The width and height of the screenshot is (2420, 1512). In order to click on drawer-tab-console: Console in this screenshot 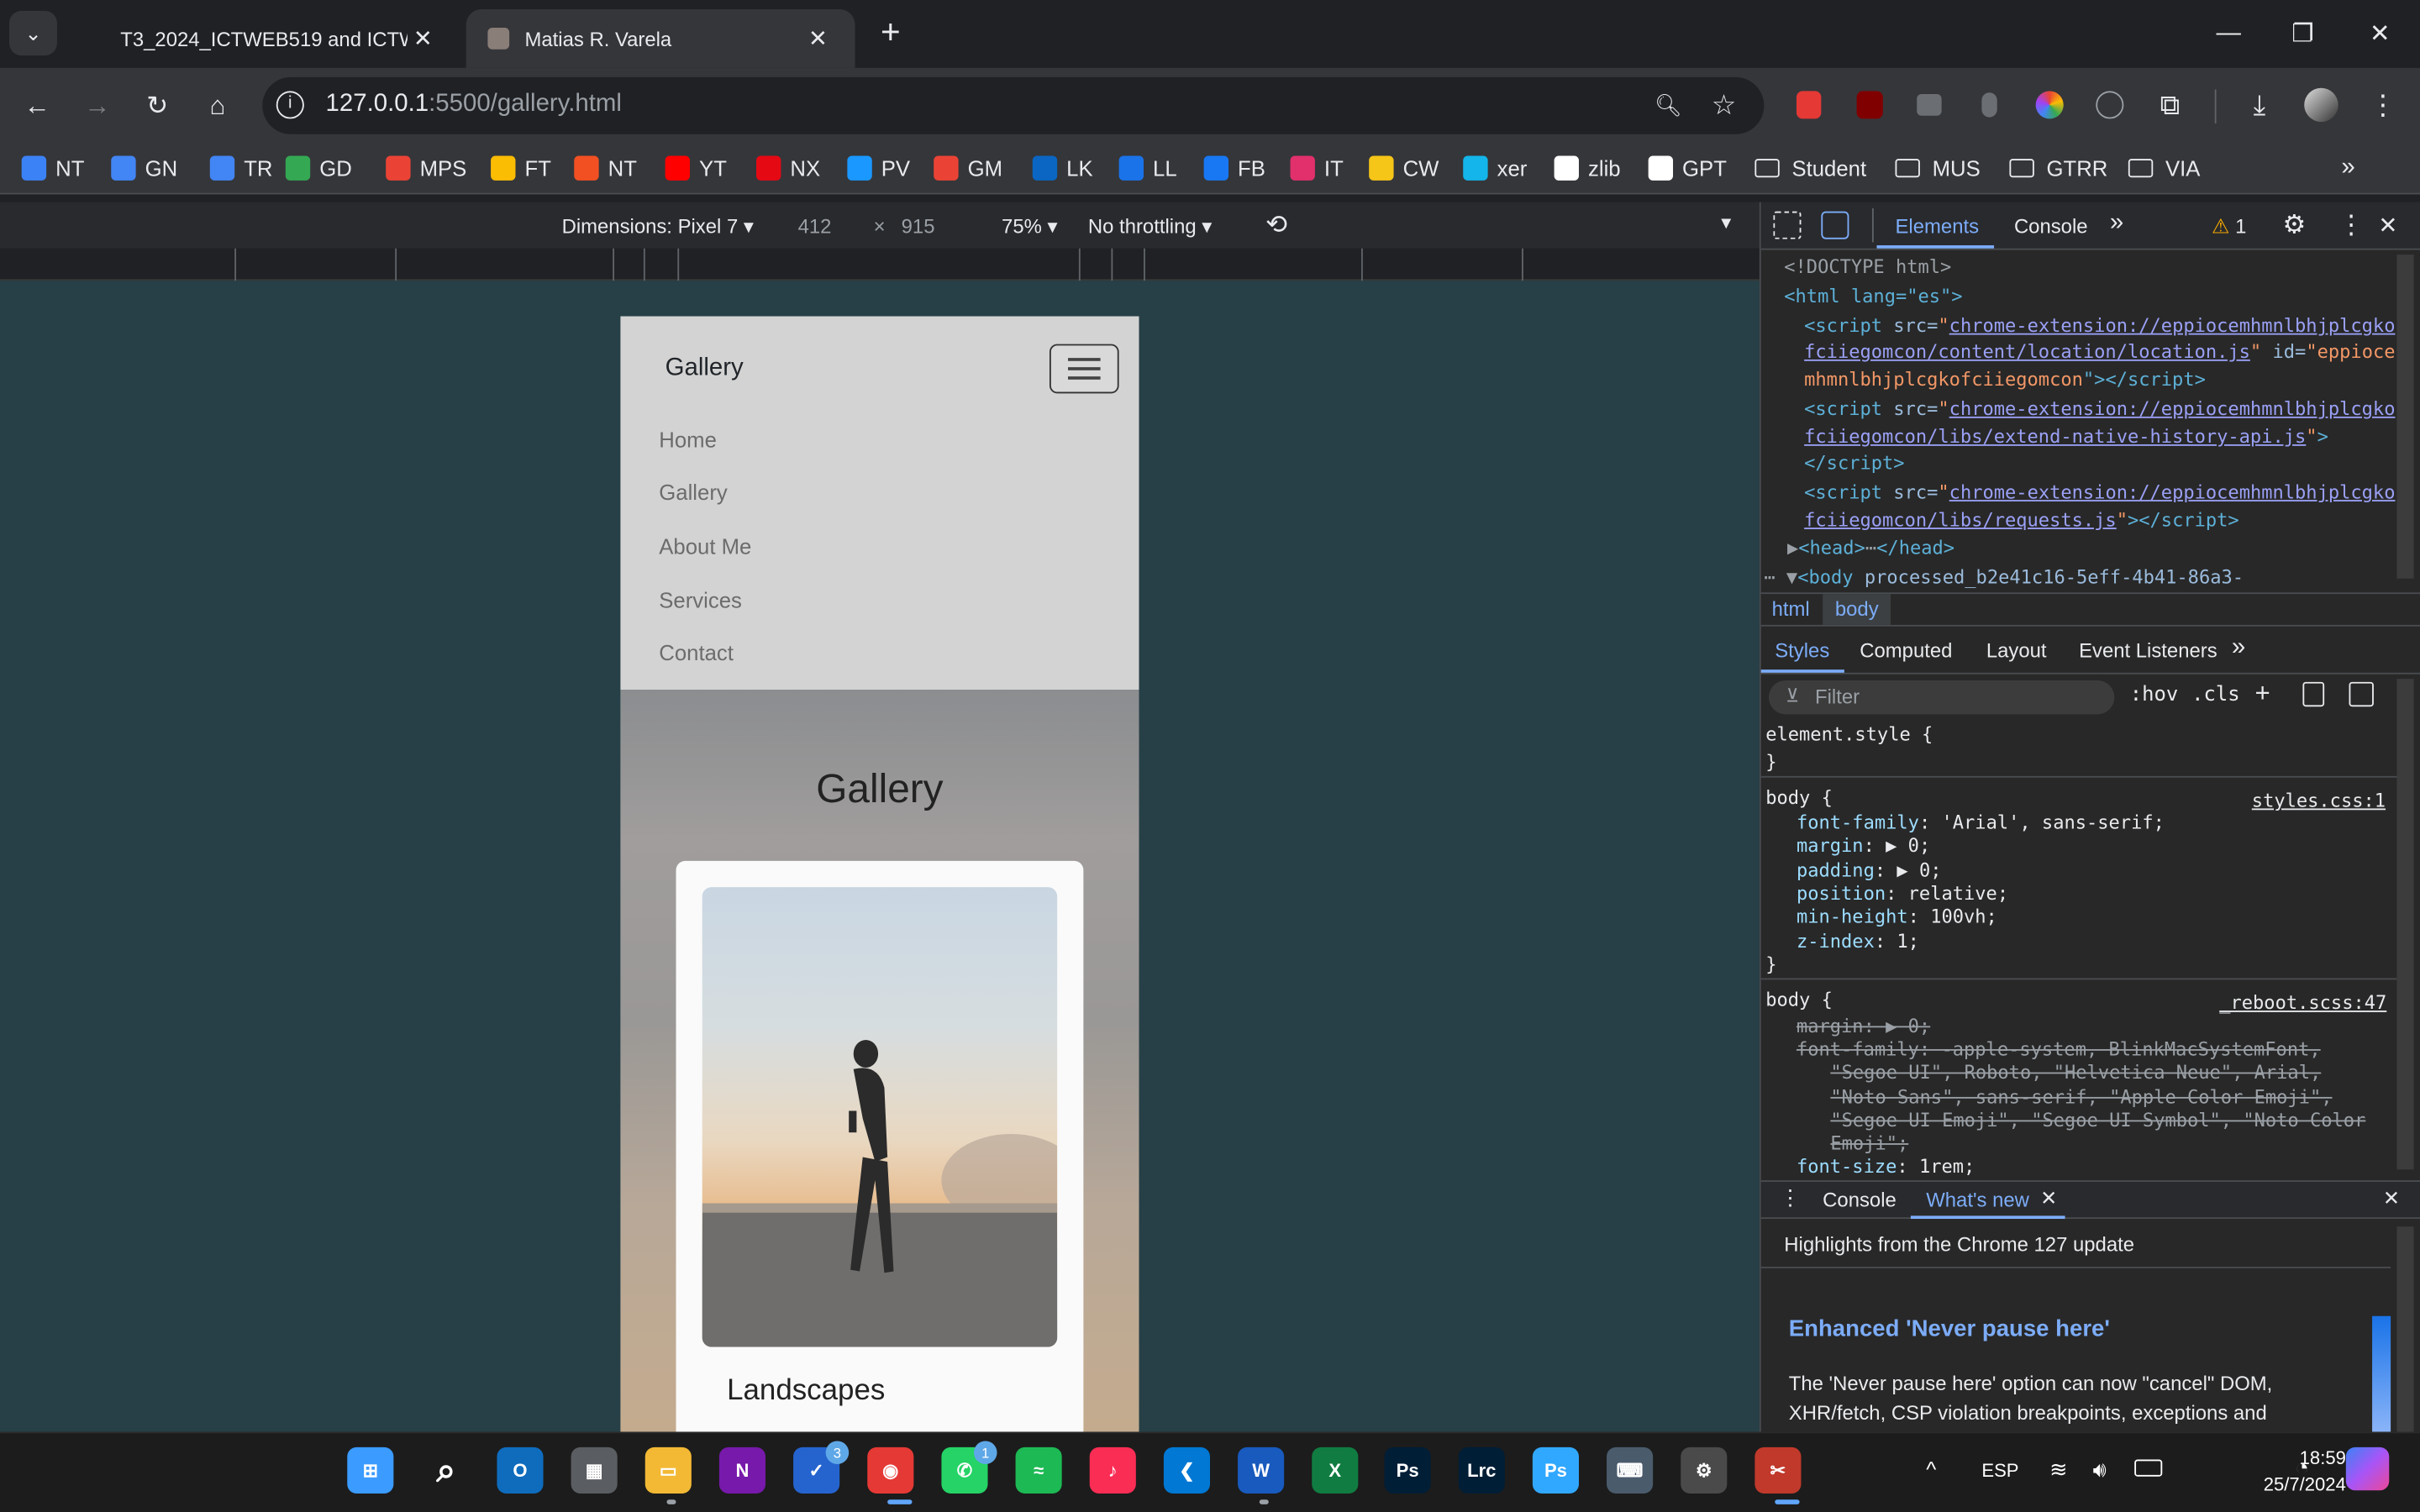, I will do `click(1860, 1199)`.